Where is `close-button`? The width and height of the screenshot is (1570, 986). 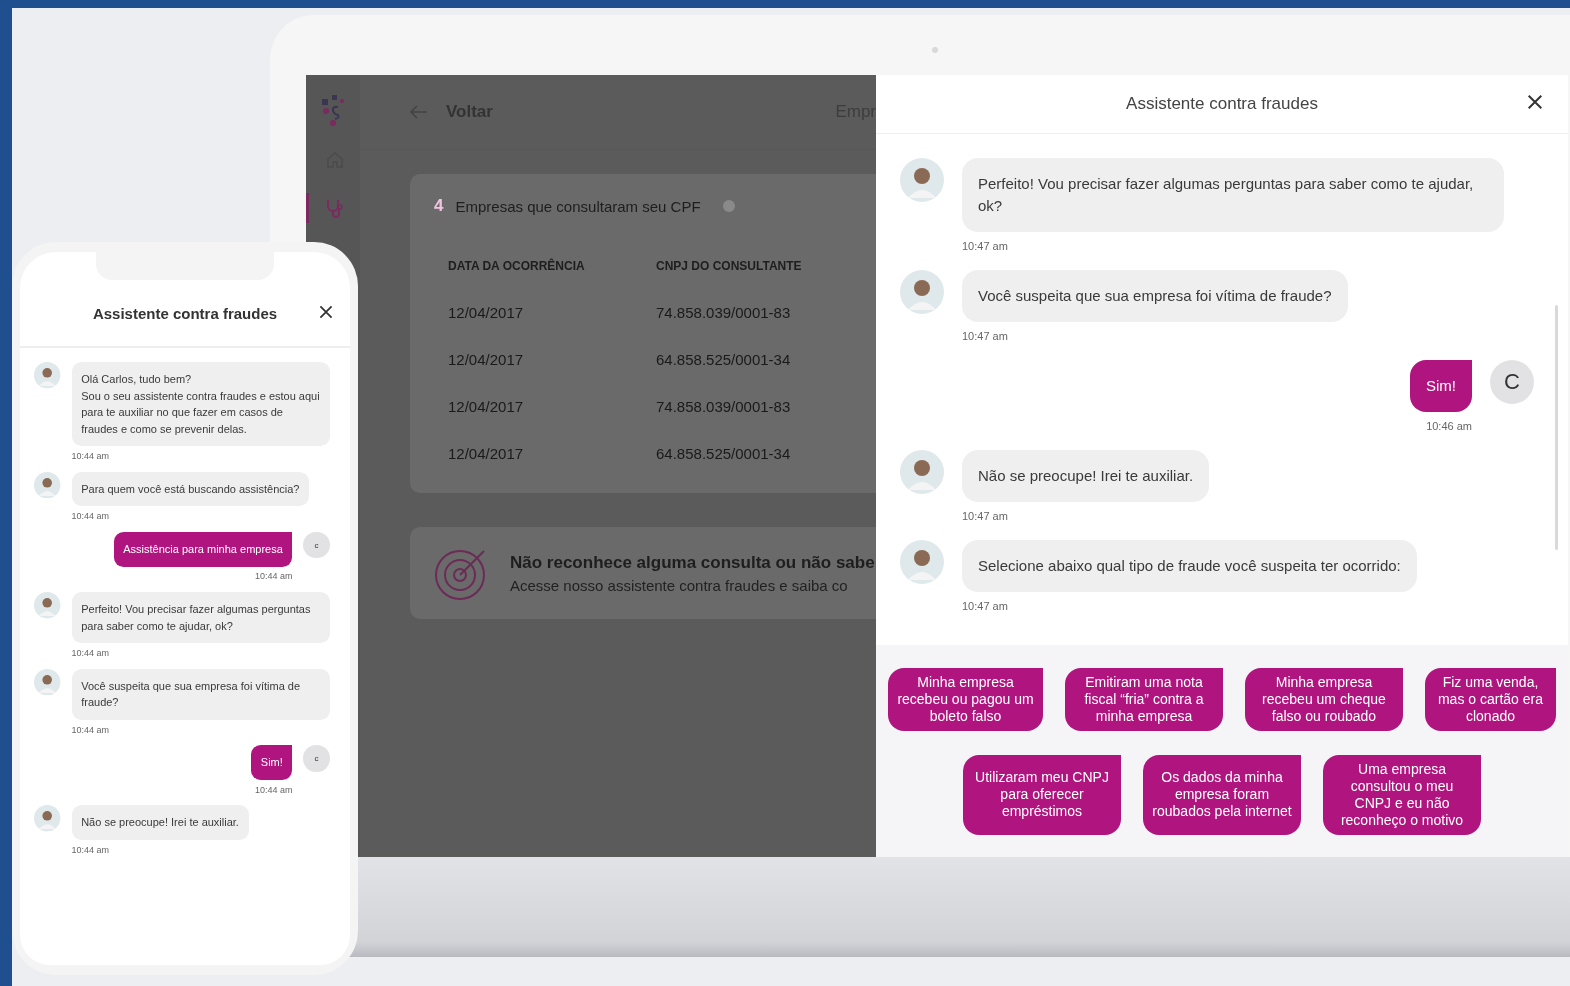
close-button is located at coordinates (326, 312).